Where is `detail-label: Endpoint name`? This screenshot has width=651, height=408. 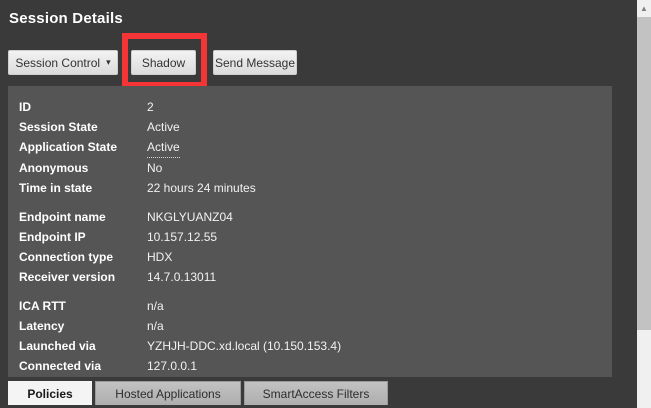 detail-label: Endpoint name is located at coordinates (62, 217).